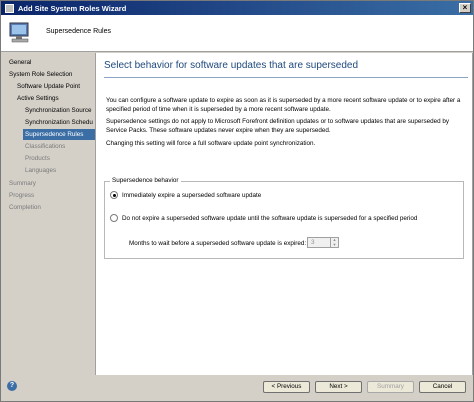 The width and height of the screenshot is (474, 402). I want to click on sidebar-item-general: General, so click(51, 62).